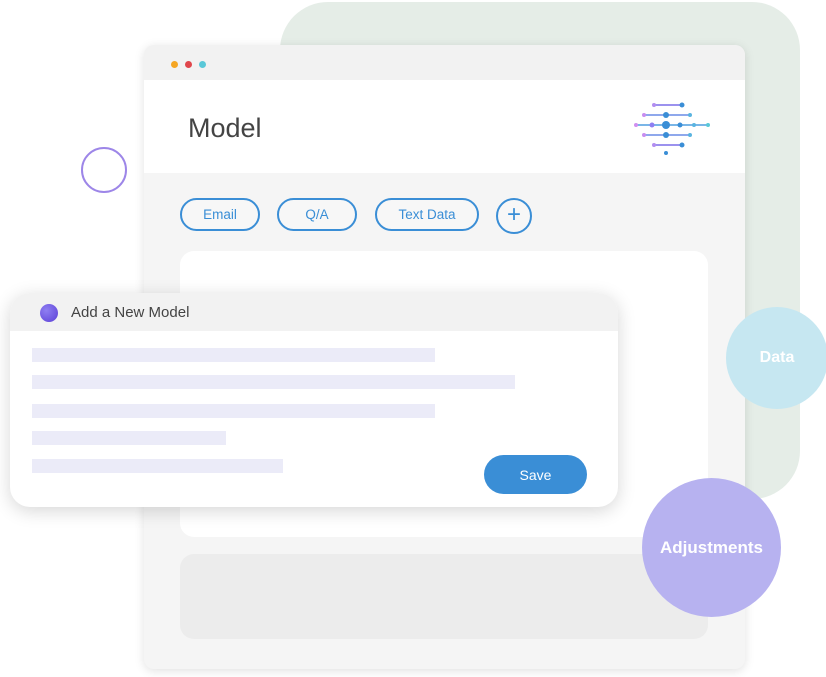  What do you see at coordinates (104, 170) in the screenshot?
I see `decorative-ring` at bounding box center [104, 170].